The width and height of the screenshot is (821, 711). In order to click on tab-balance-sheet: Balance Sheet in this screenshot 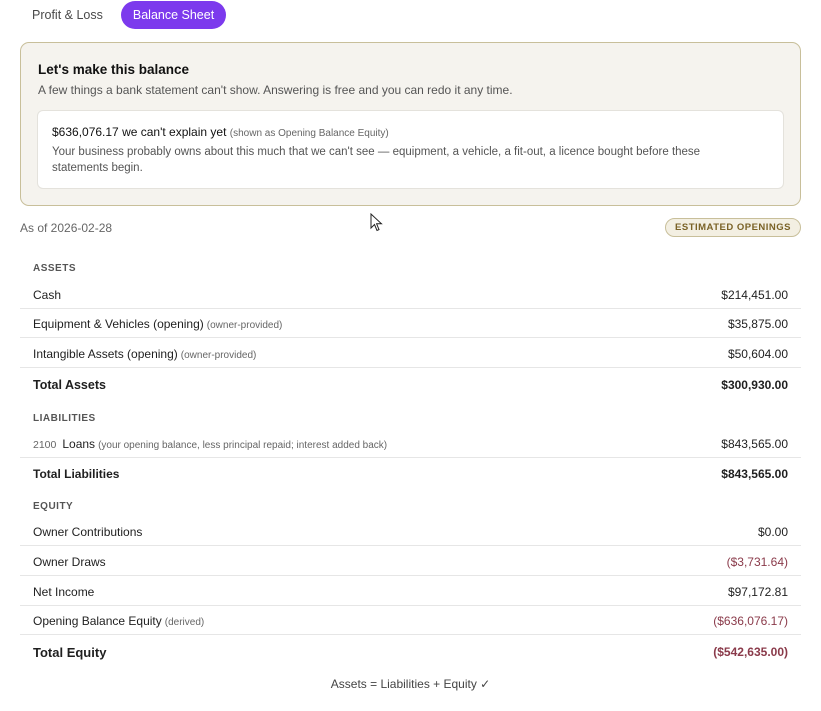, I will do `click(173, 15)`.